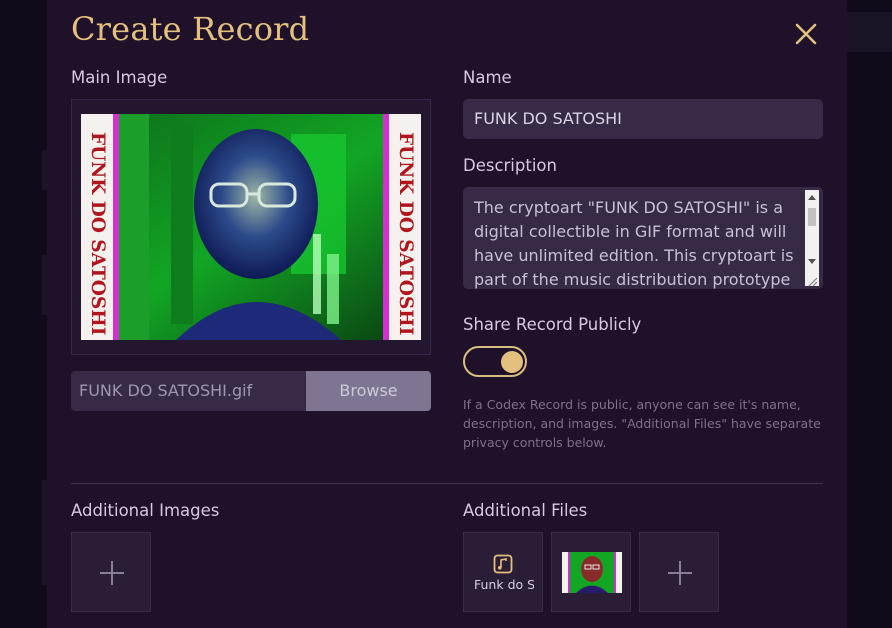 This screenshot has height=628, width=892. Describe the element at coordinates (504, 584) in the screenshot. I see `additional-file-name: Funk do S` at that location.